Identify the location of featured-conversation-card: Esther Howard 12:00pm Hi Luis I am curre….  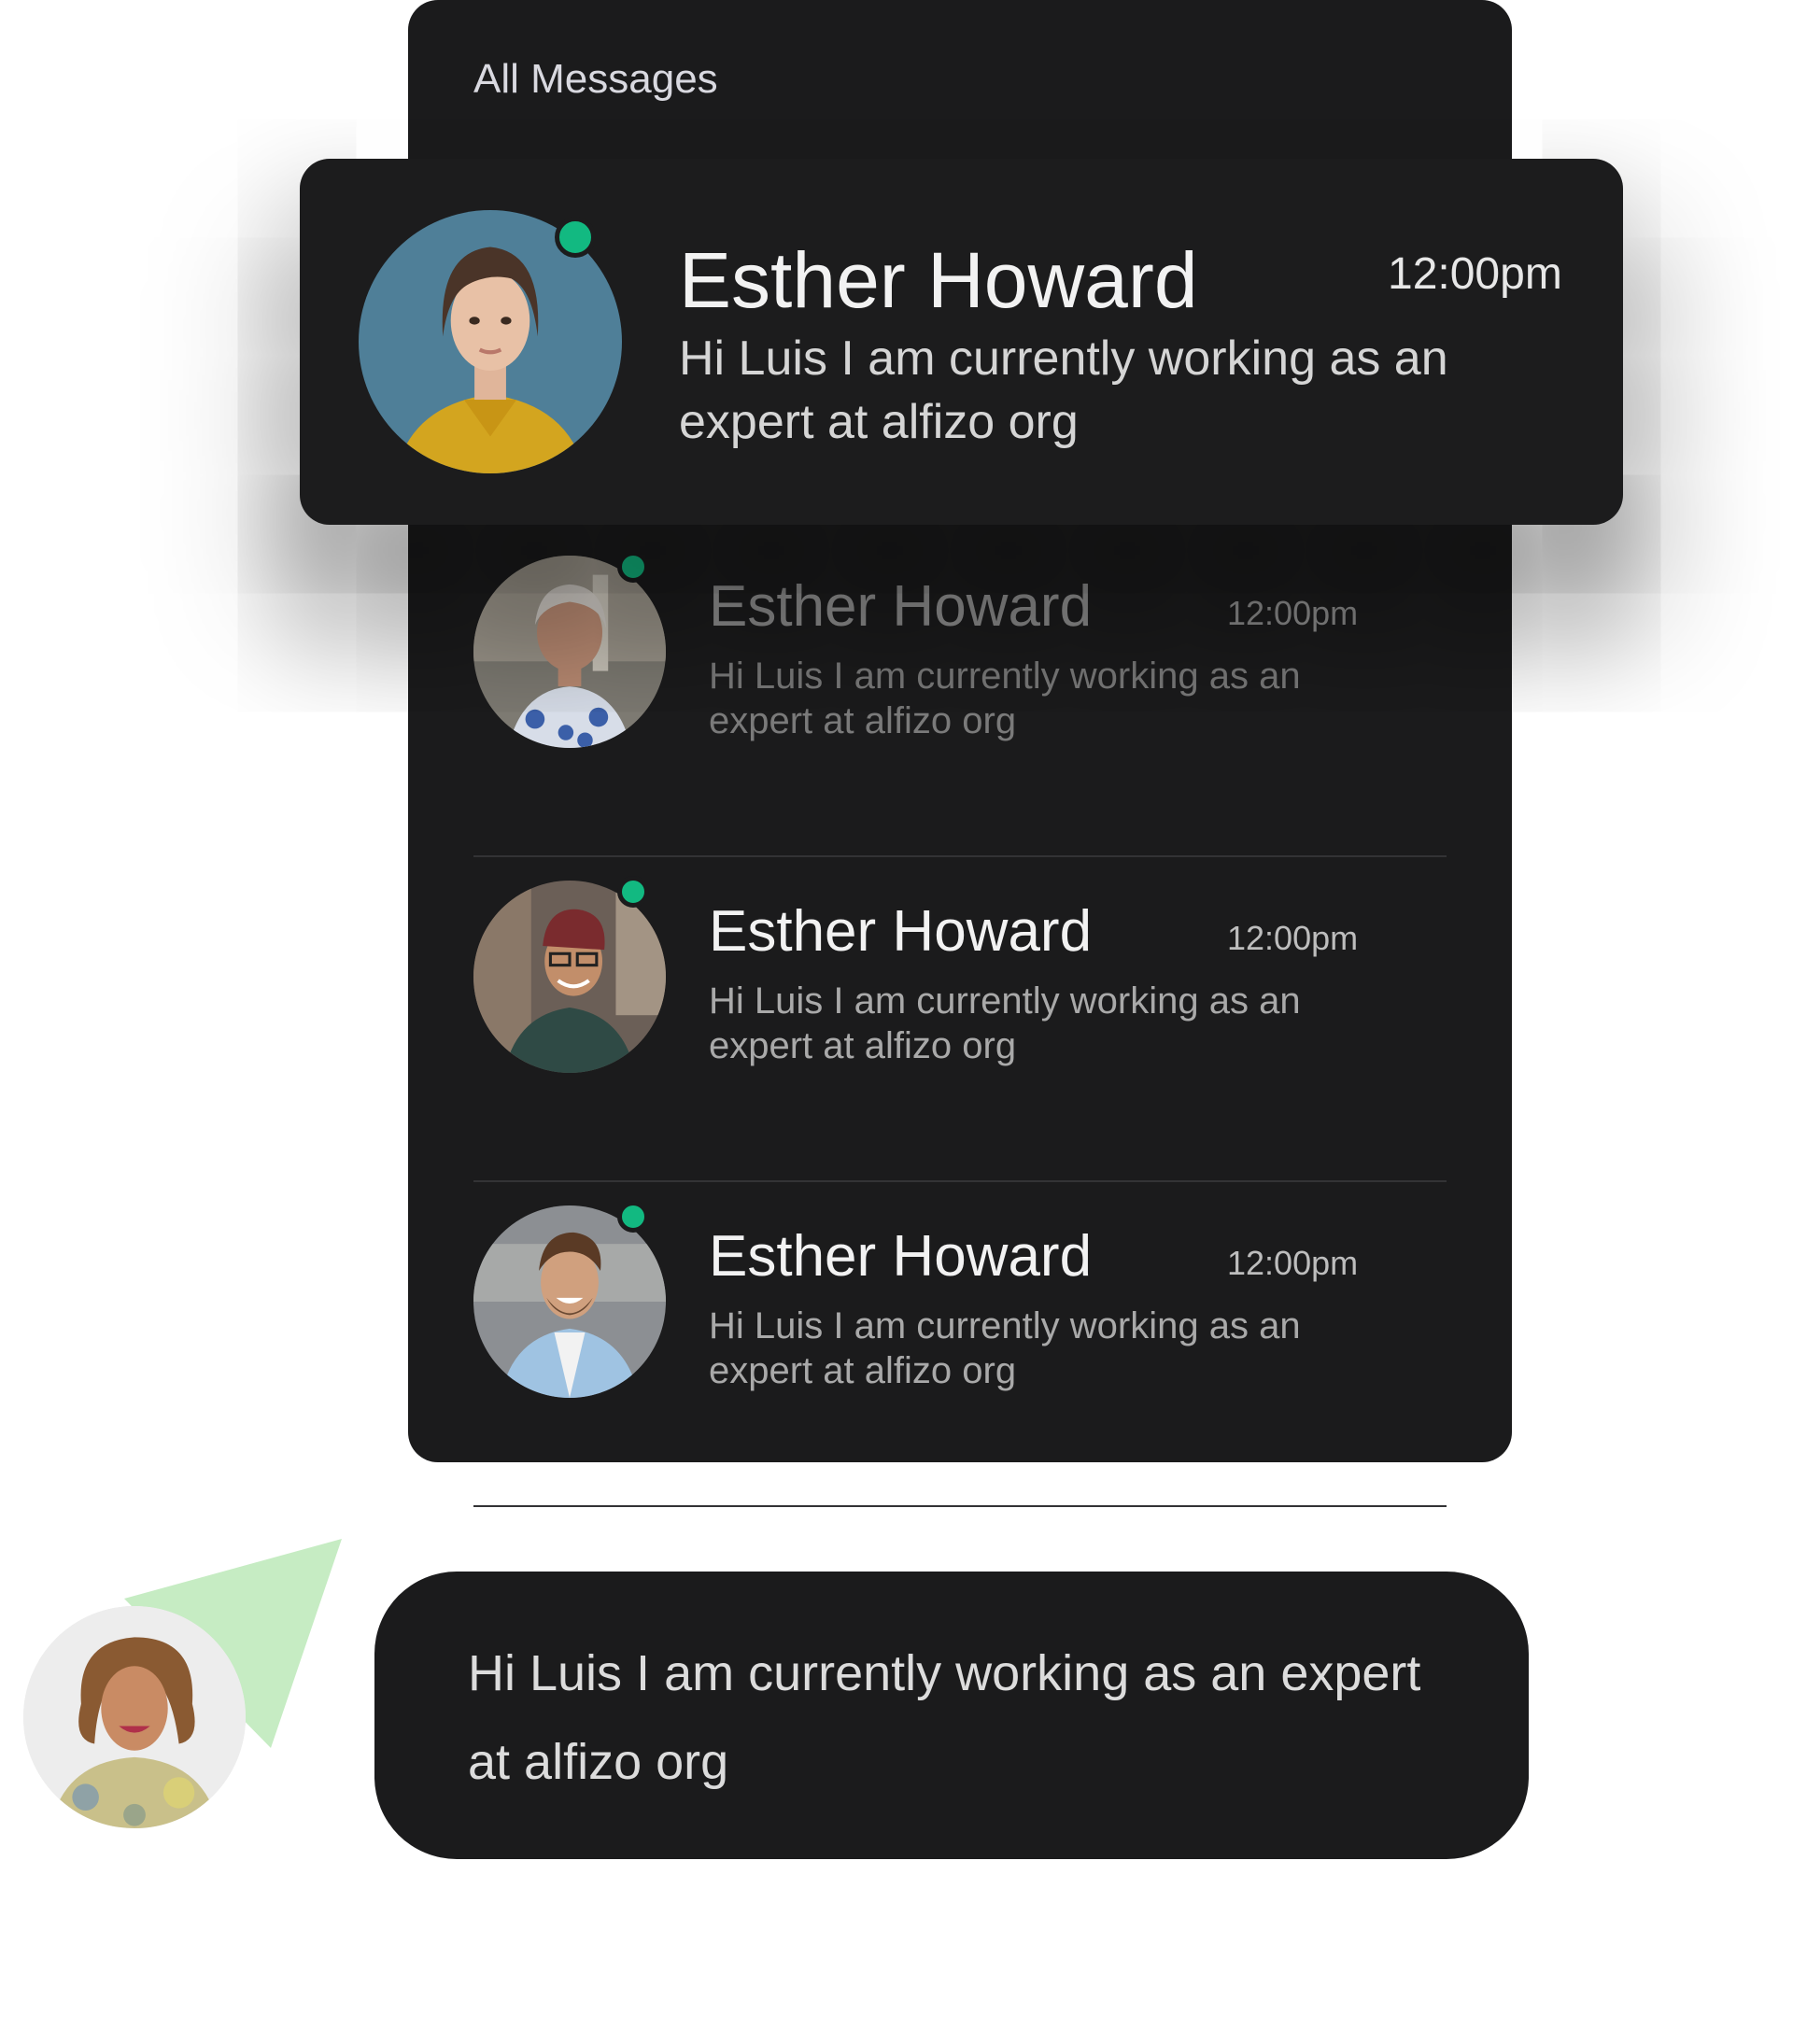
(961, 342).